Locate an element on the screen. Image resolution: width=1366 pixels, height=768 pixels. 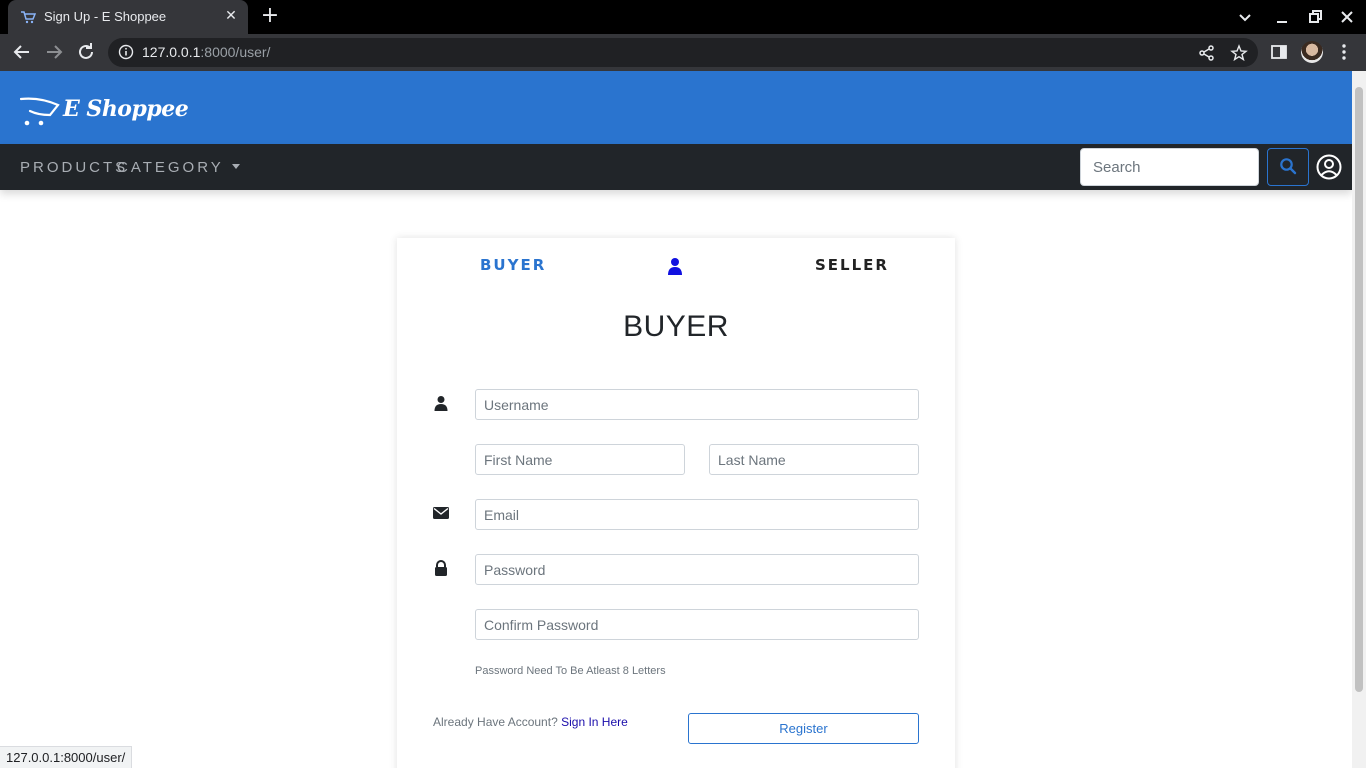
already-account-label: Already Have Account? is located at coordinates (495, 722).